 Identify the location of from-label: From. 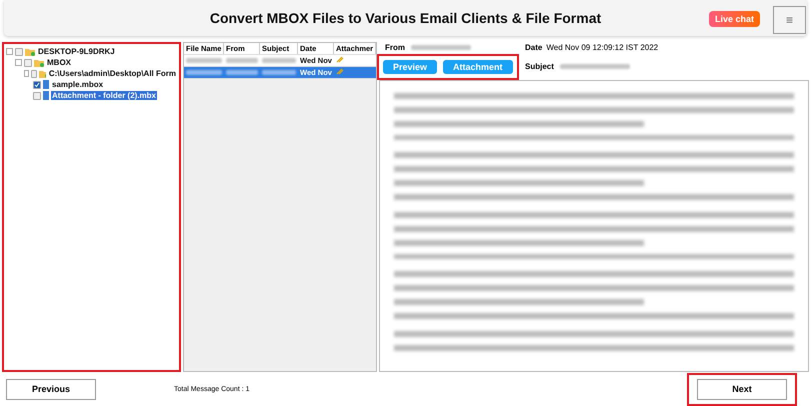
(395, 47).